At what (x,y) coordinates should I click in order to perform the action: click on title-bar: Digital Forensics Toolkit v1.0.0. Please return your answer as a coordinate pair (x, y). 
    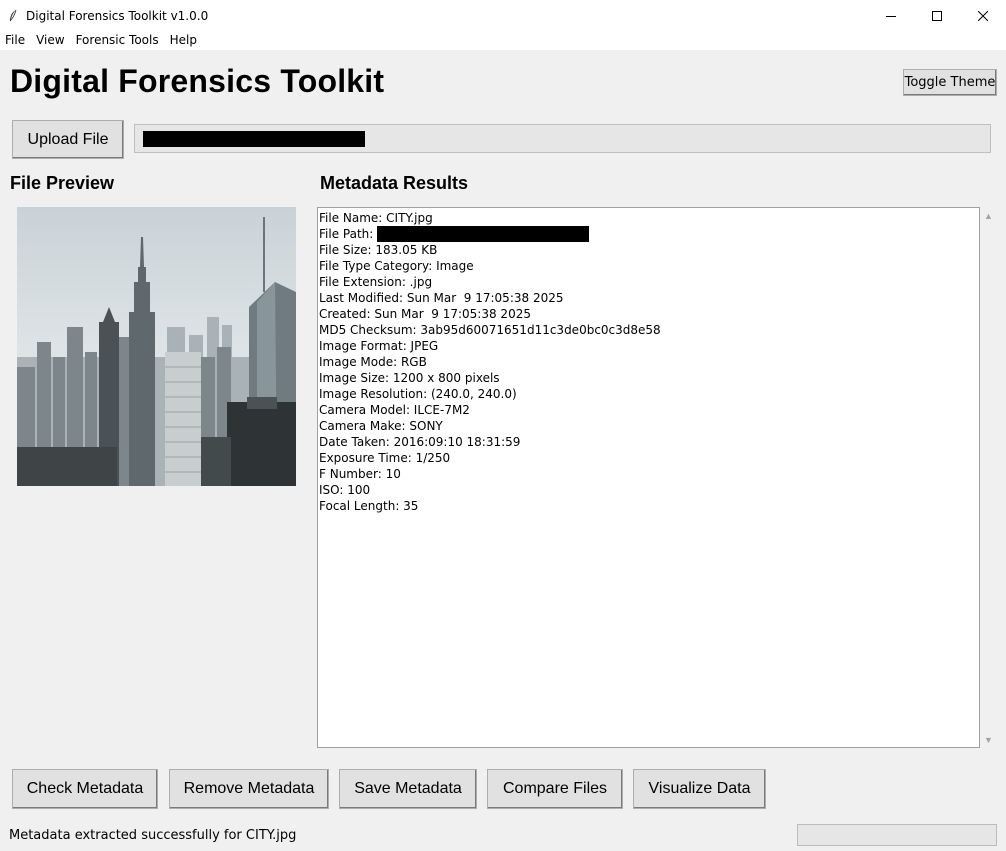
    Looking at the image, I should click on (503, 15).